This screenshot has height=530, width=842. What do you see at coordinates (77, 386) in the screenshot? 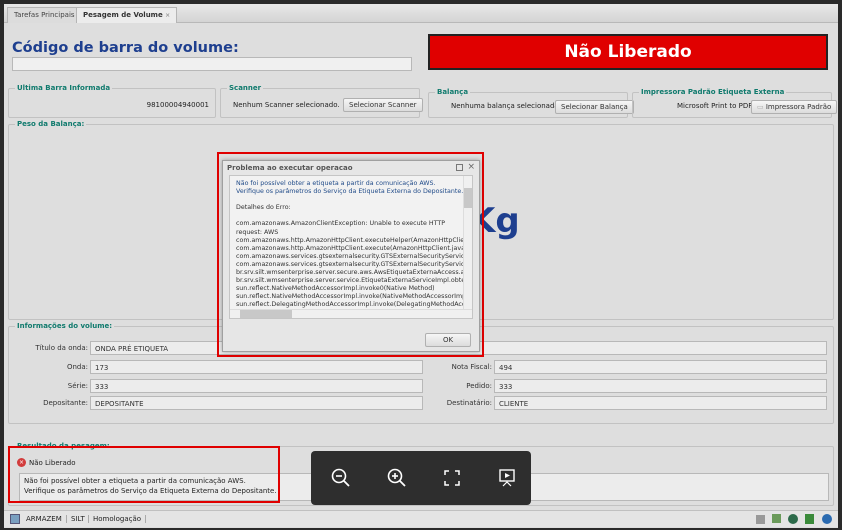
I see `serie-label: Série:` at bounding box center [77, 386].